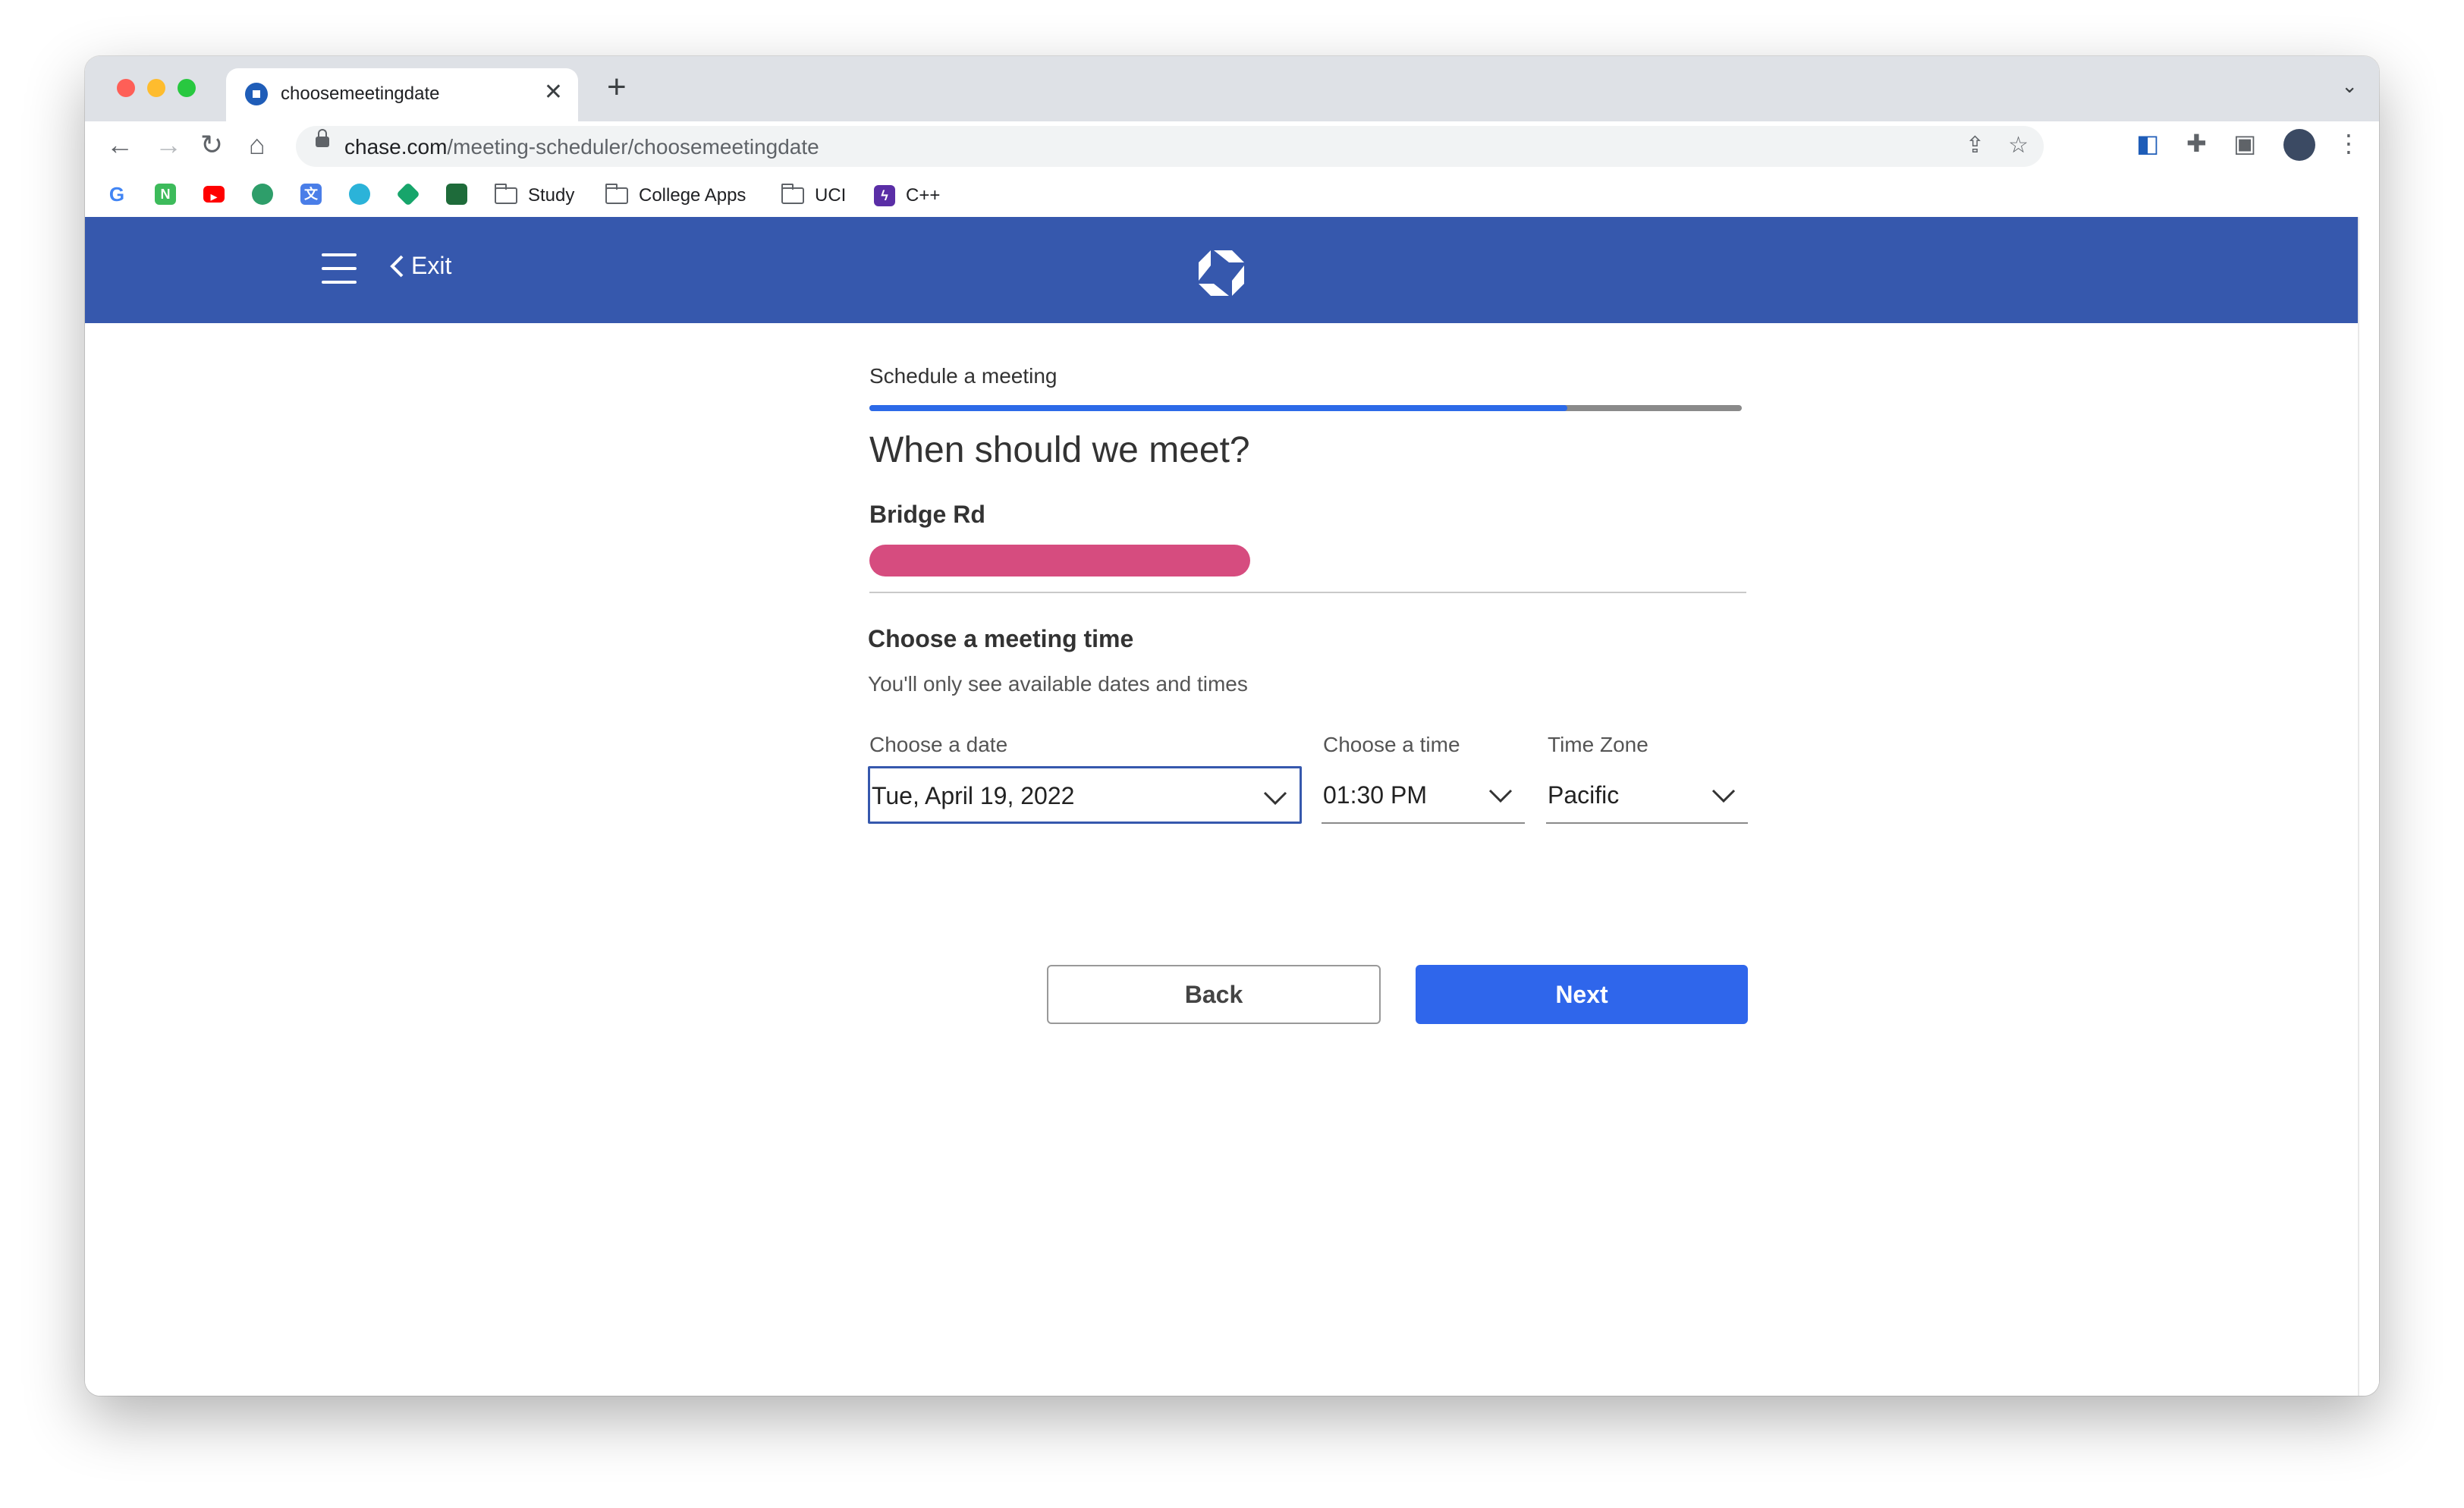  What do you see at coordinates (211, 145) in the screenshot?
I see `reload-icon: ↻` at bounding box center [211, 145].